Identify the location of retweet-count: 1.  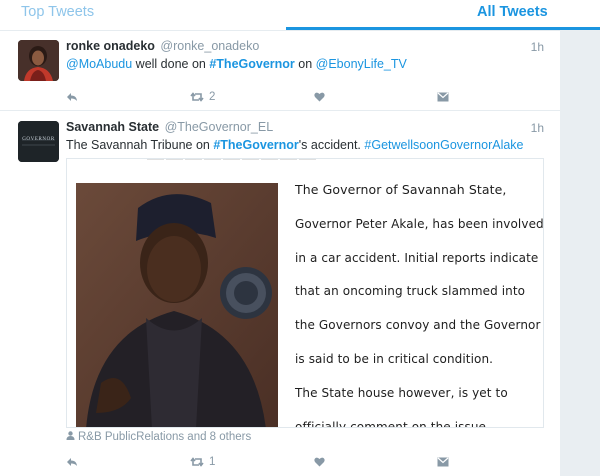
(212, 462).